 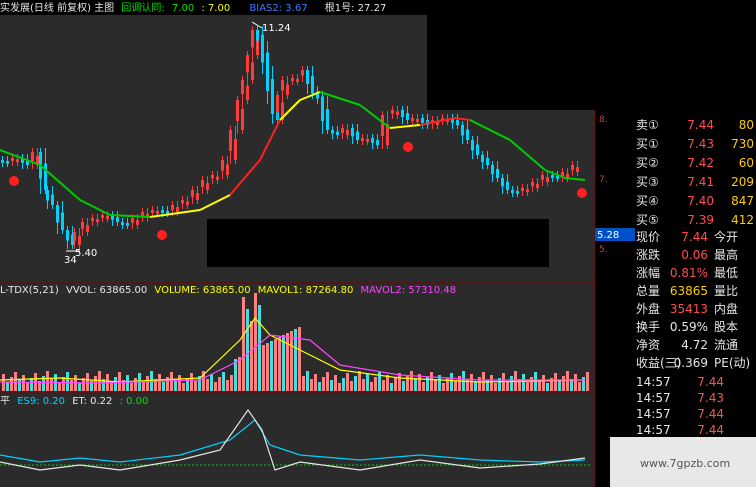 What do you see at coordinates (742, 201) in the screenshot?
I see `order-book-qty: 847` at bounding box center [742, 201].